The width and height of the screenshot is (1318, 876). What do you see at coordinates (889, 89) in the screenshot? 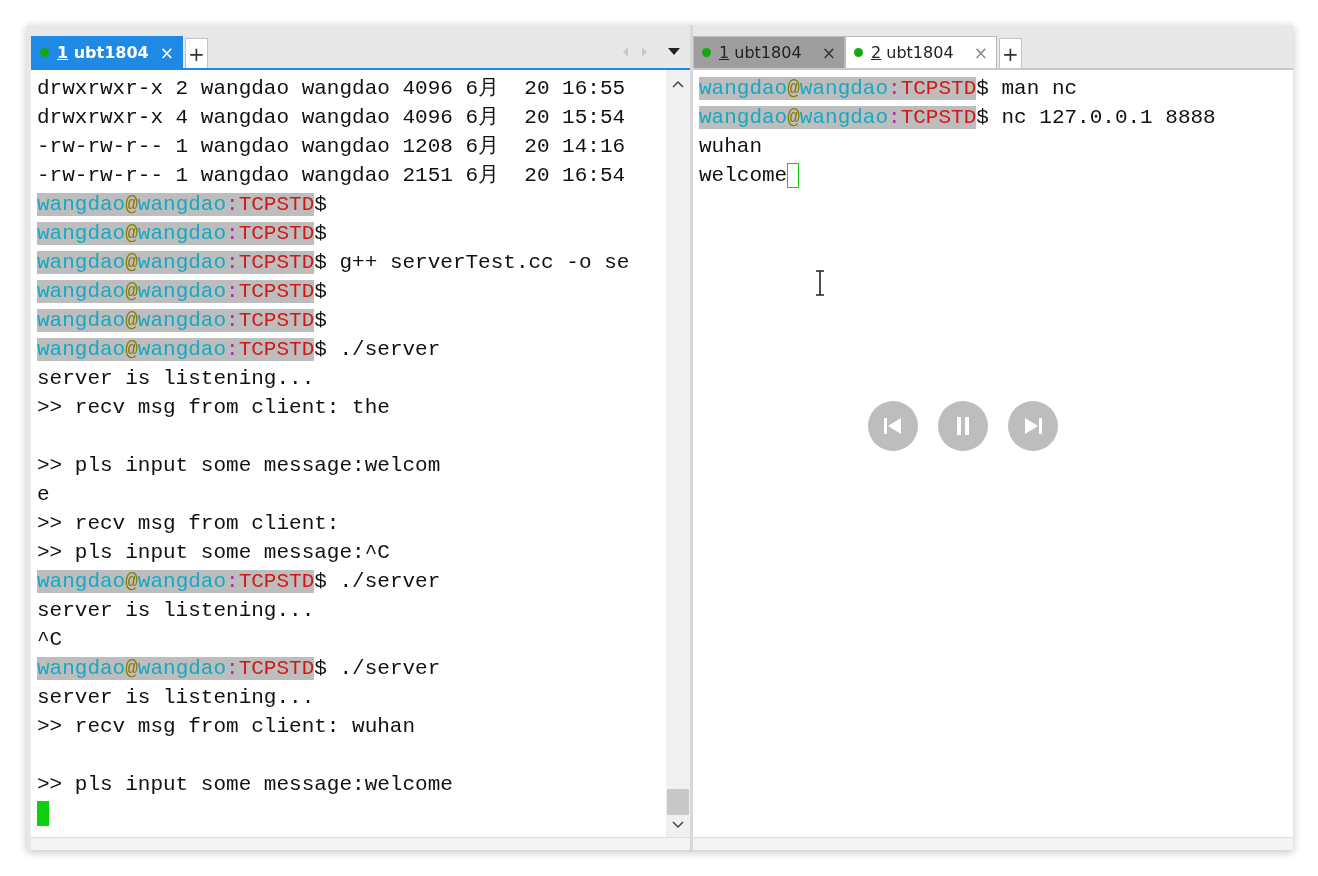
I see `prompt-line: wangdao@wangdao:TCPSTD$ man nc` at bounding box center [889, 89].